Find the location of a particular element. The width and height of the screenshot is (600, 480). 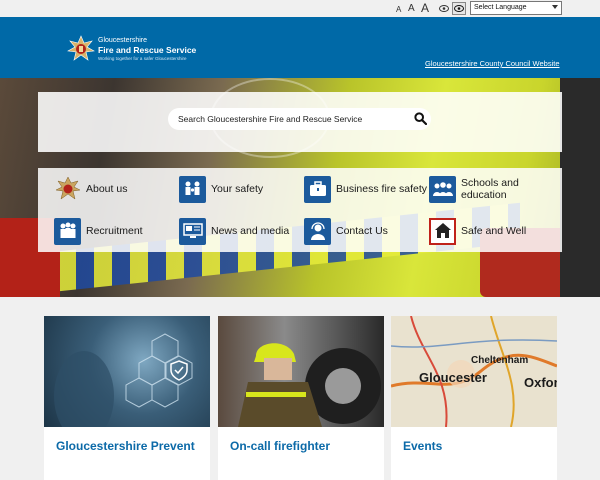

search-box is located at coordinates (299, 119).